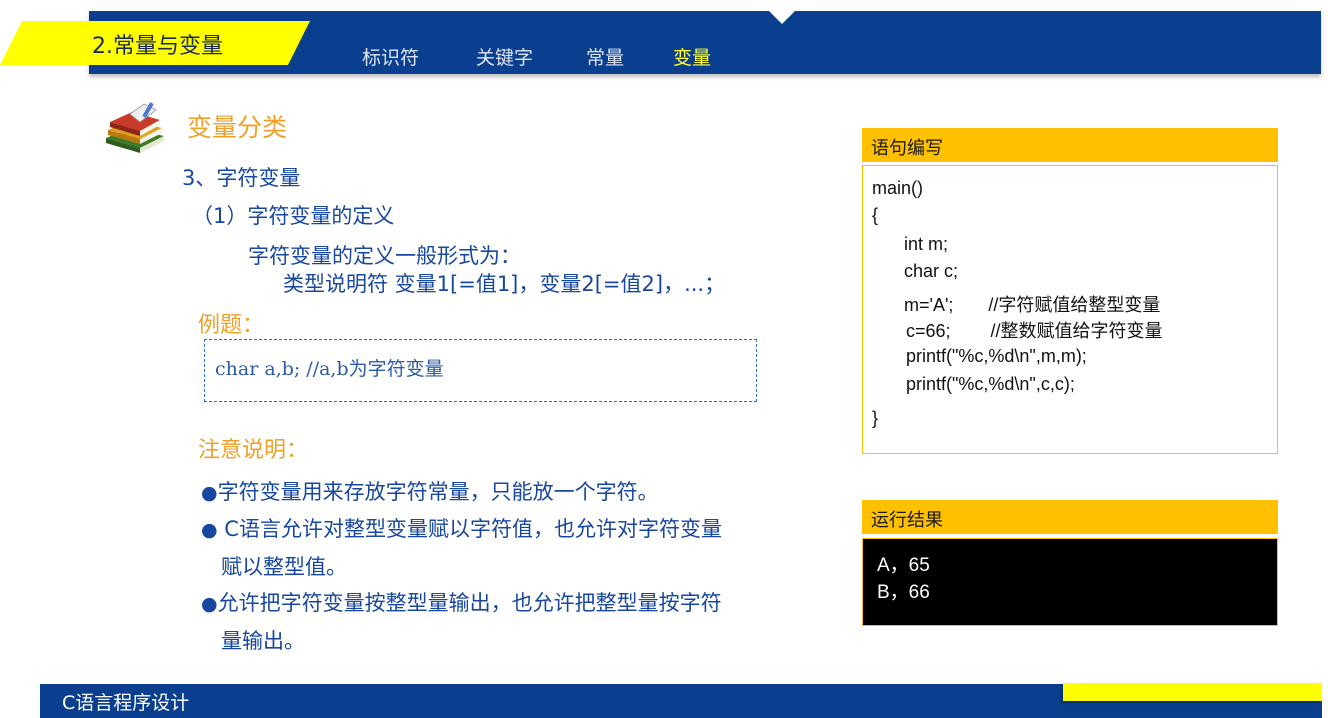 This screenshot has width=1328, height=718. What do you see at coordinates (903, 565) in the screenshot?
I see `result-line: A，65` at bounding box center [903, 565].